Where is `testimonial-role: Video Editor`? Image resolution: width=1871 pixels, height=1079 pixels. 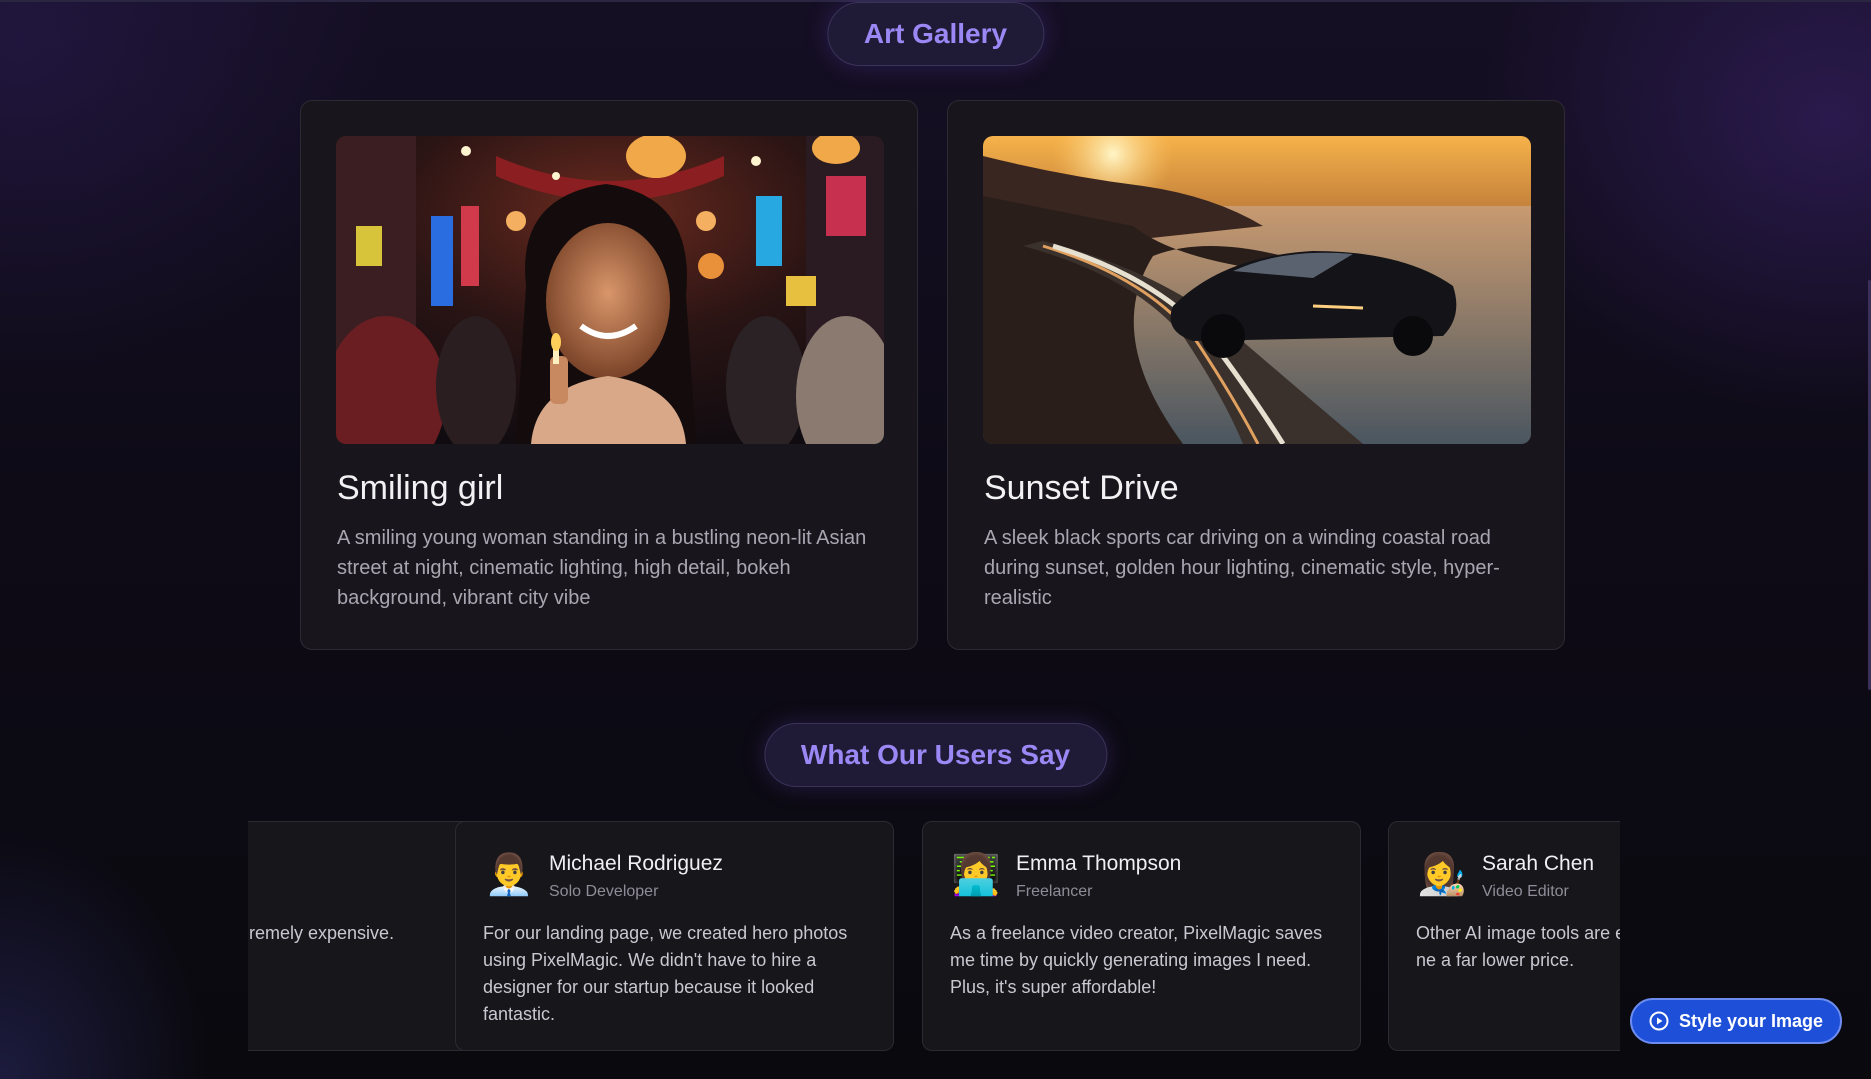 testimonial-role: Video Editor is located at coordinates (1525, 891).